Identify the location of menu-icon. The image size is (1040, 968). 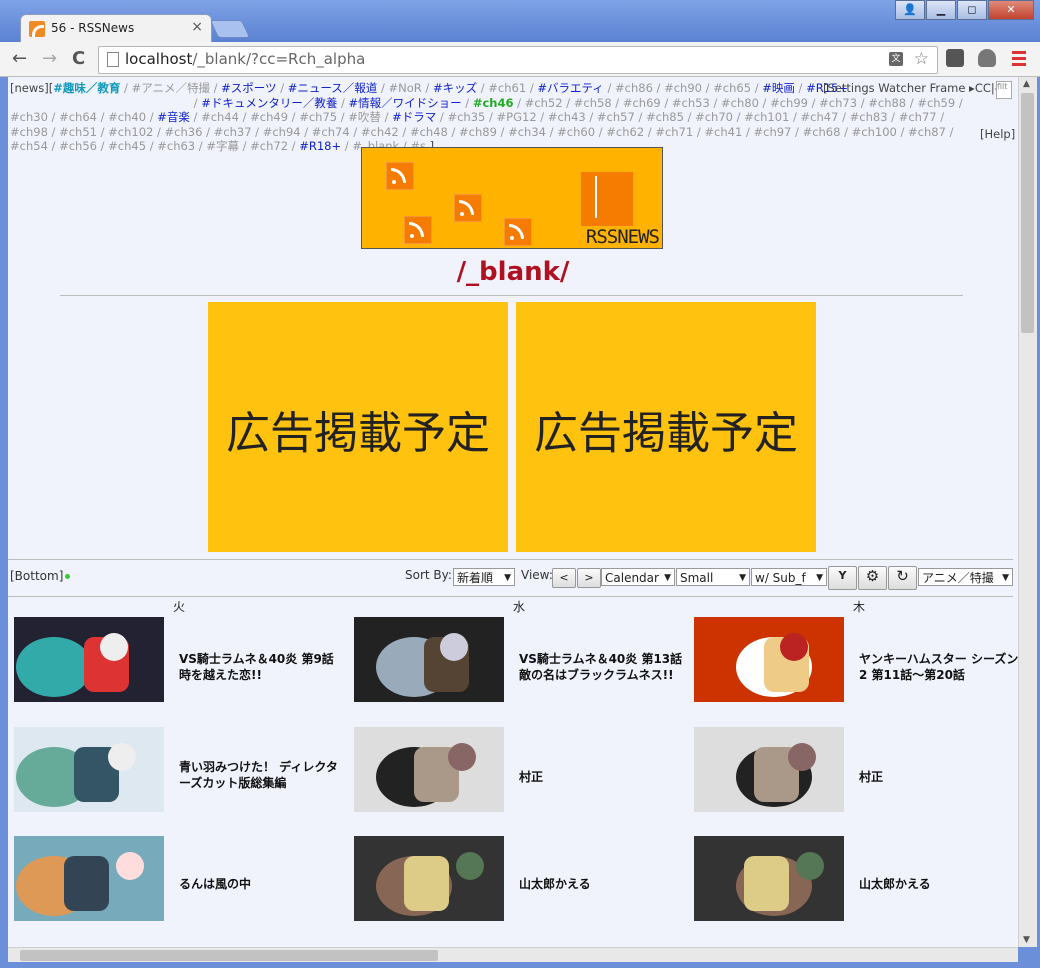
(1019, 60).